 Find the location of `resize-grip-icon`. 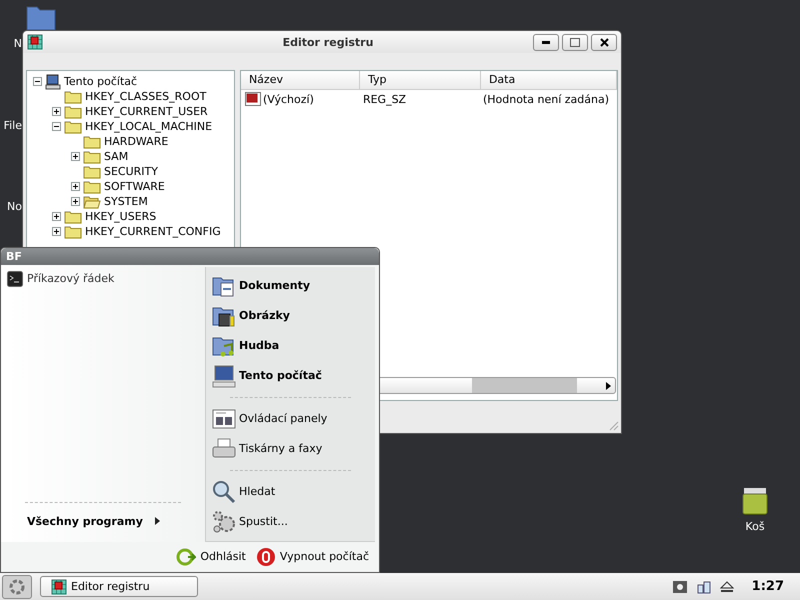

resize-grip-icon is located at coordinates (613, 425).